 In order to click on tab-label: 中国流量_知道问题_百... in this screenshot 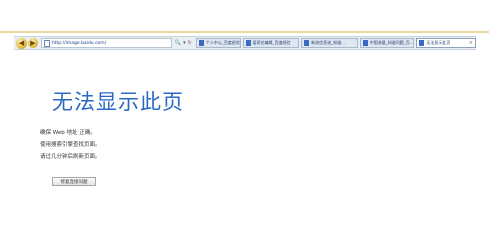, I will do `click(391, 42)`.